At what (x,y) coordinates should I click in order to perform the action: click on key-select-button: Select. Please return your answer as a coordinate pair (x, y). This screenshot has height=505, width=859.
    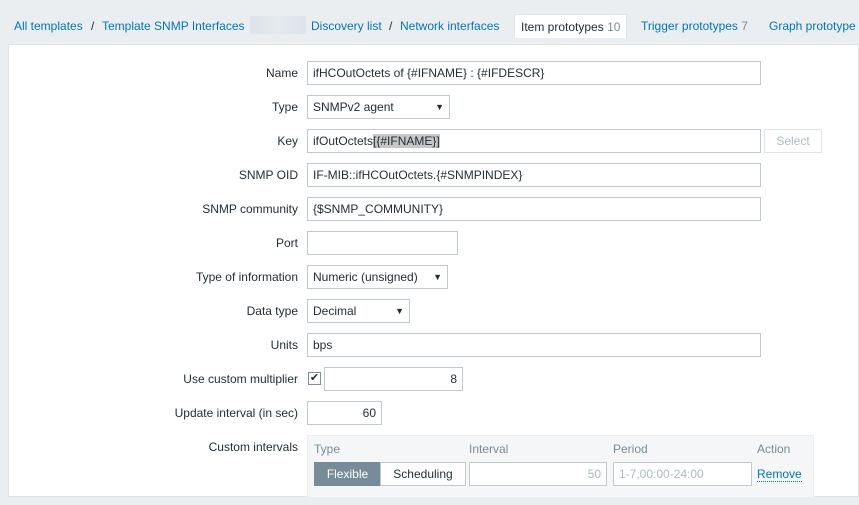
    Looking at the image, I should click on (793, 141).